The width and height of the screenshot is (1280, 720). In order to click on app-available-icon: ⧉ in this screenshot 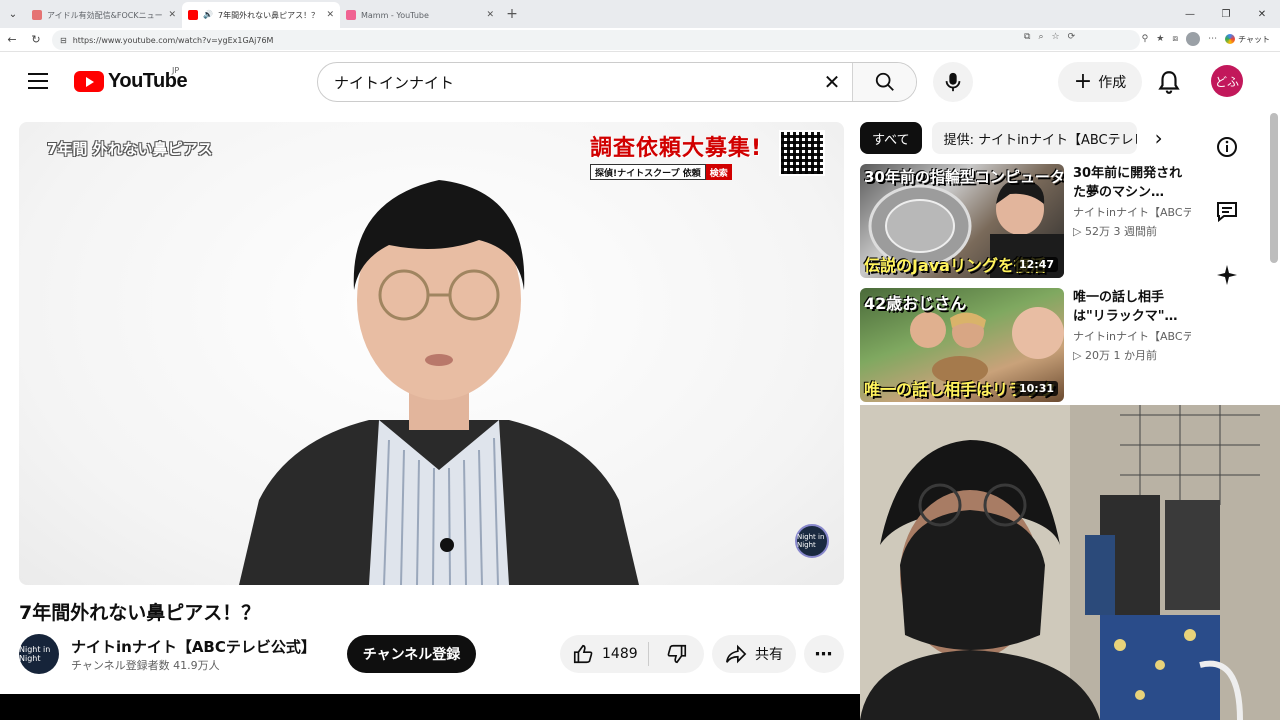, I will do `click(1027, 37)`.